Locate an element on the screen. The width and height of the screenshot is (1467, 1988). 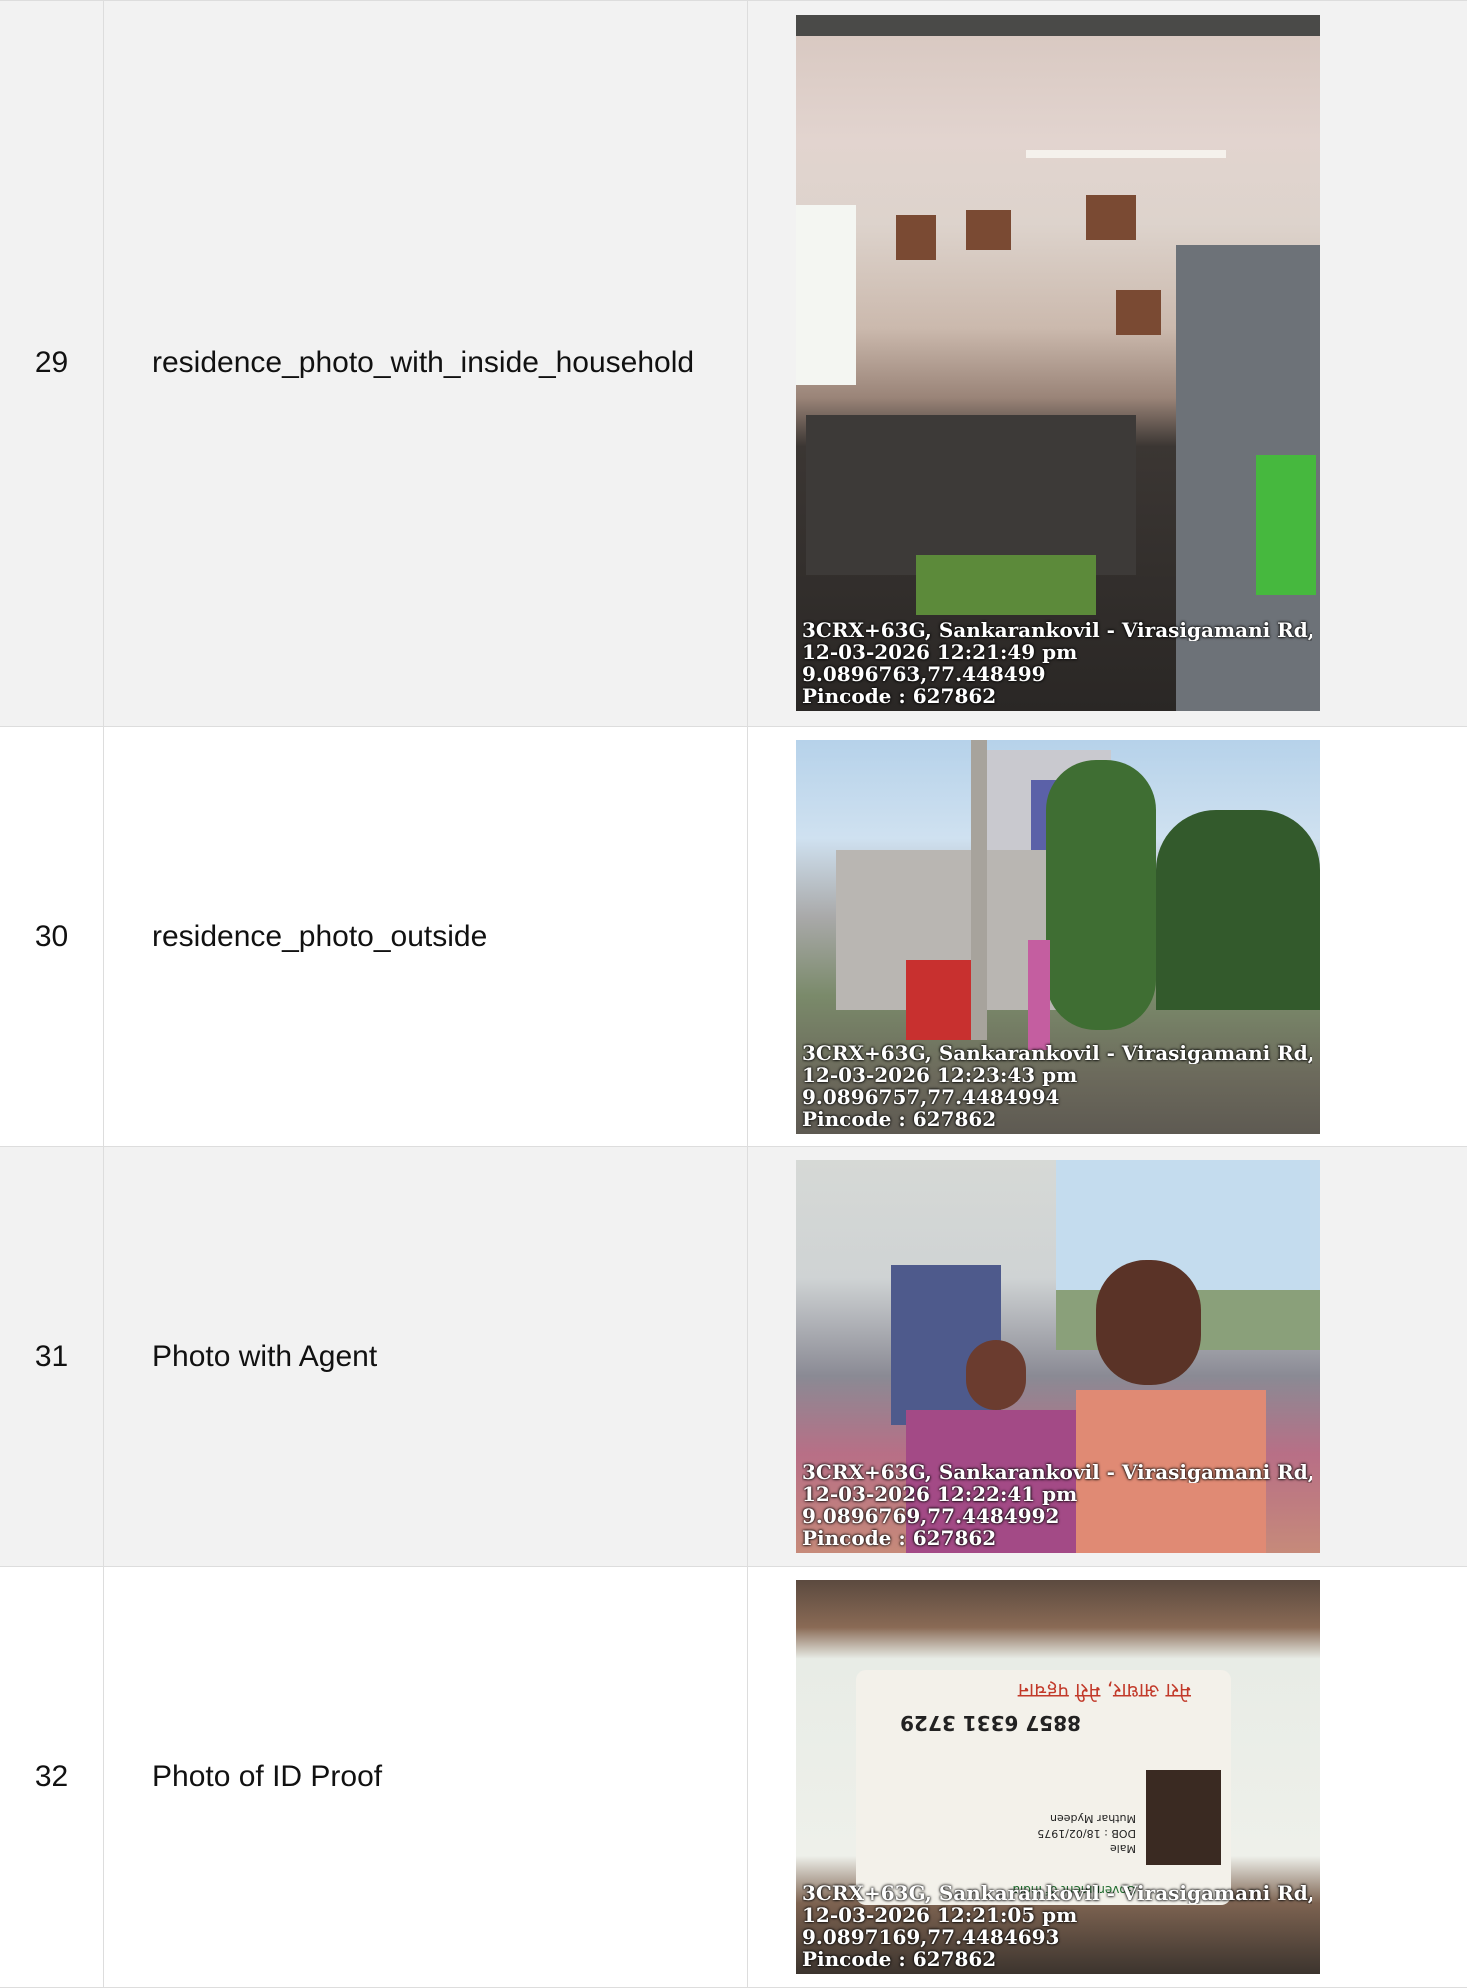
row-label: residence_photo_outside is located at coordinates (426, 937).